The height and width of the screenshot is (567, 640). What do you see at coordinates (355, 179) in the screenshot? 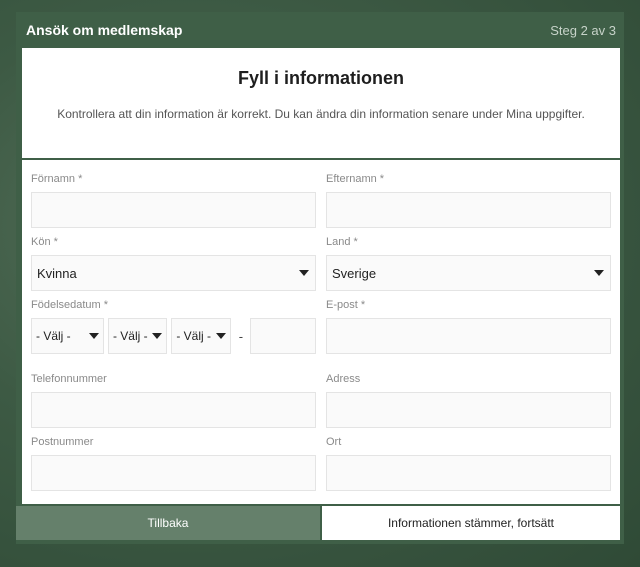
I see `last-name-label: Efternamn *` at bounding box center [355, 179].